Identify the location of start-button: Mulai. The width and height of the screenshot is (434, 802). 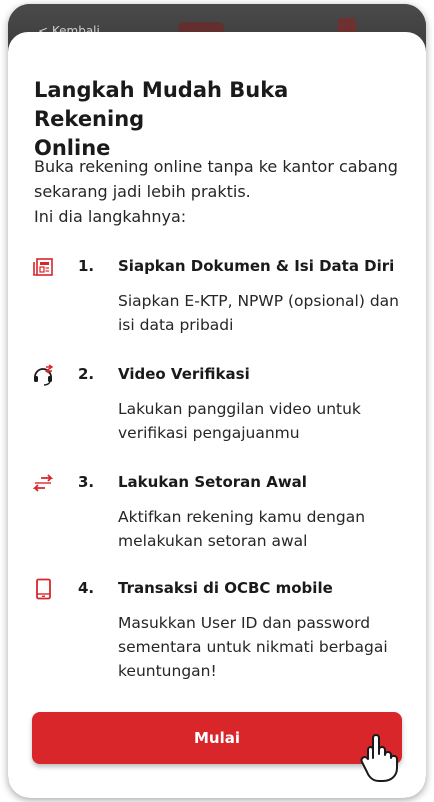
(217, 738).